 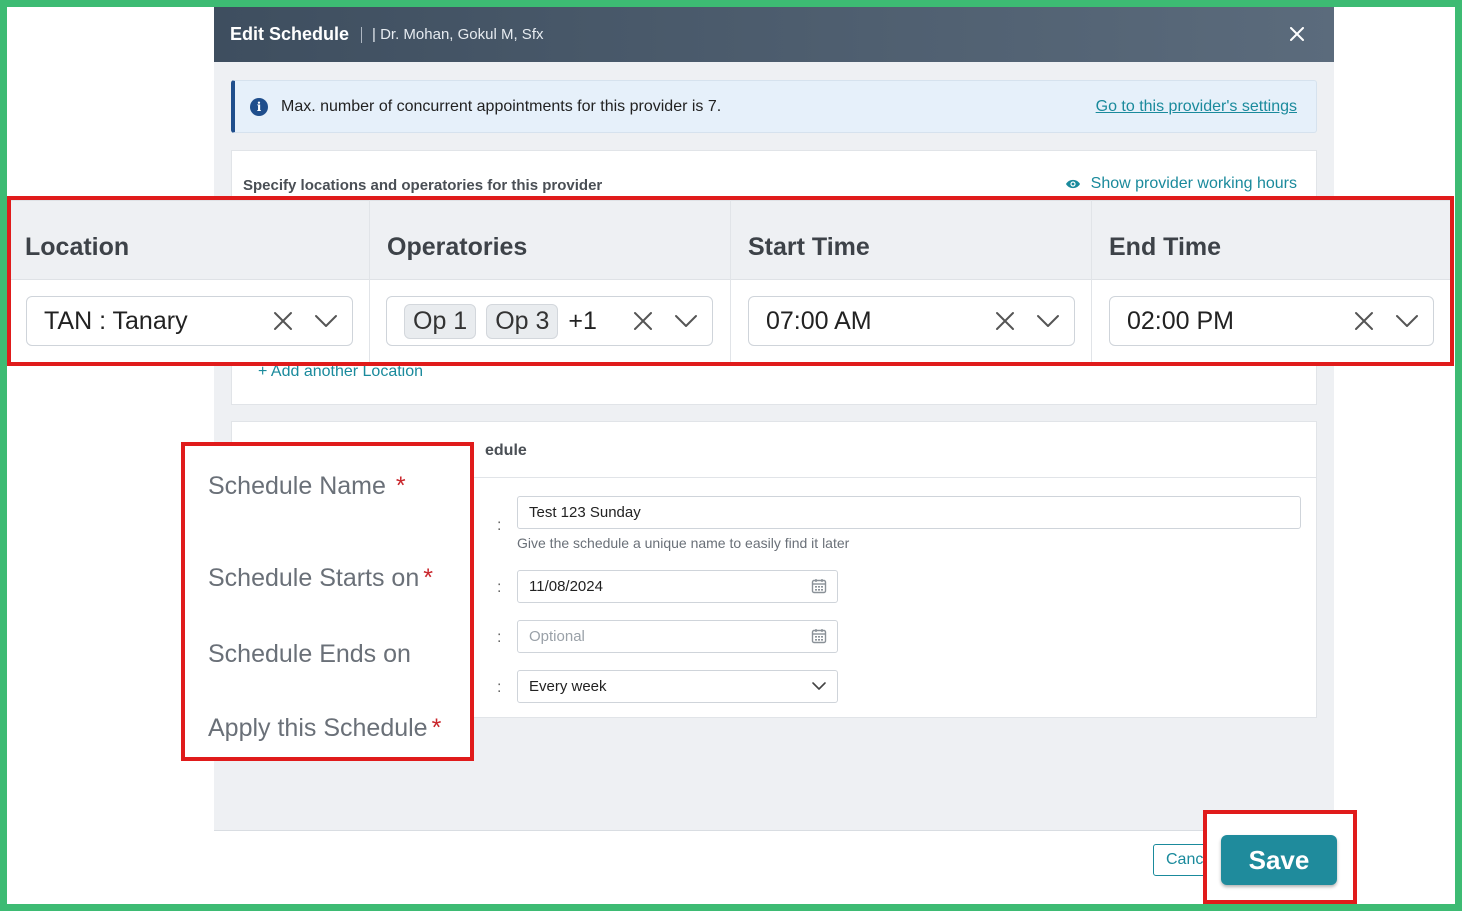 What do you see at coordinates (909, 512) in the screenshot?
I see `schedule-name-input: Test 123 Sunday` at bounding box center [909, 512].